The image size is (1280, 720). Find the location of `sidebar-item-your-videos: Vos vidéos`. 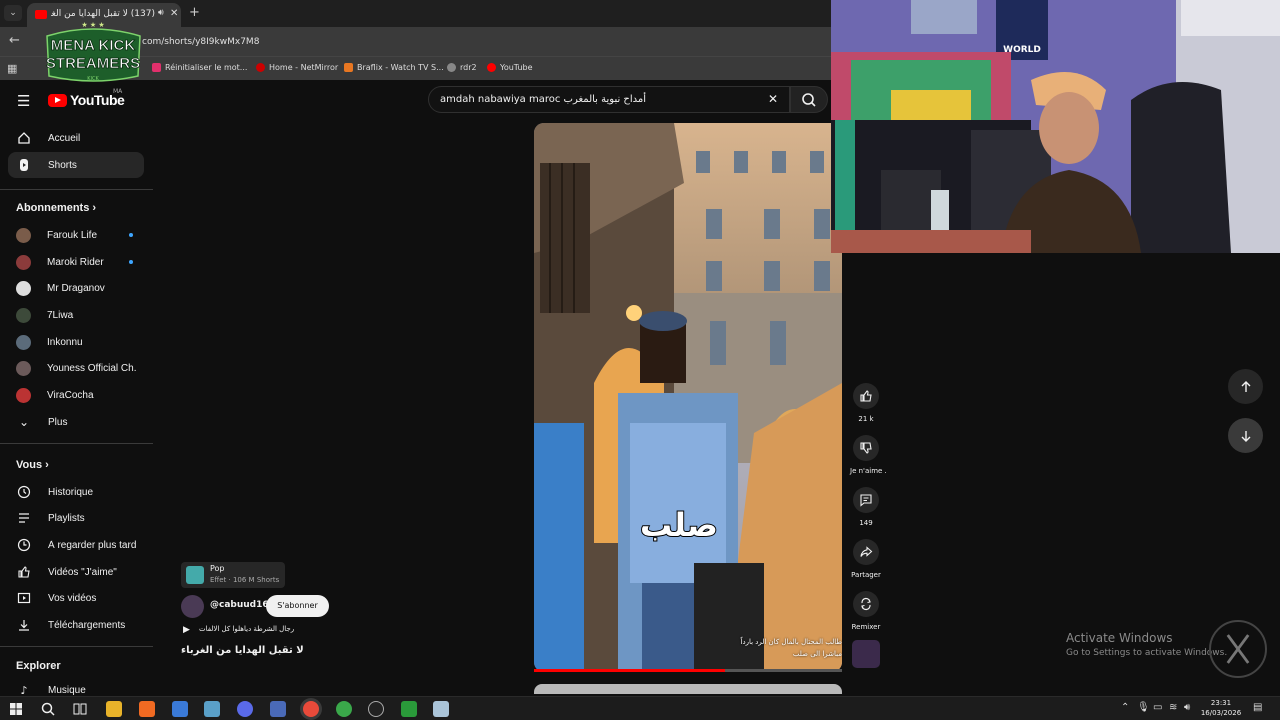

sidebar-item-your-videos: Vos vidéos is located at coordinates (76, 598).